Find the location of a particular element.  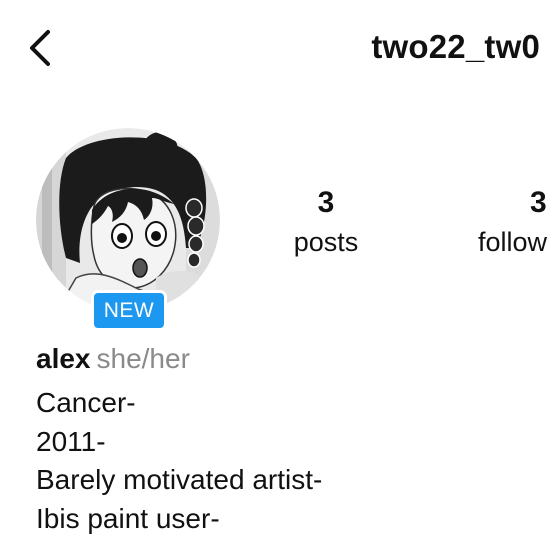

back-button is located at coordinates (42, 48).